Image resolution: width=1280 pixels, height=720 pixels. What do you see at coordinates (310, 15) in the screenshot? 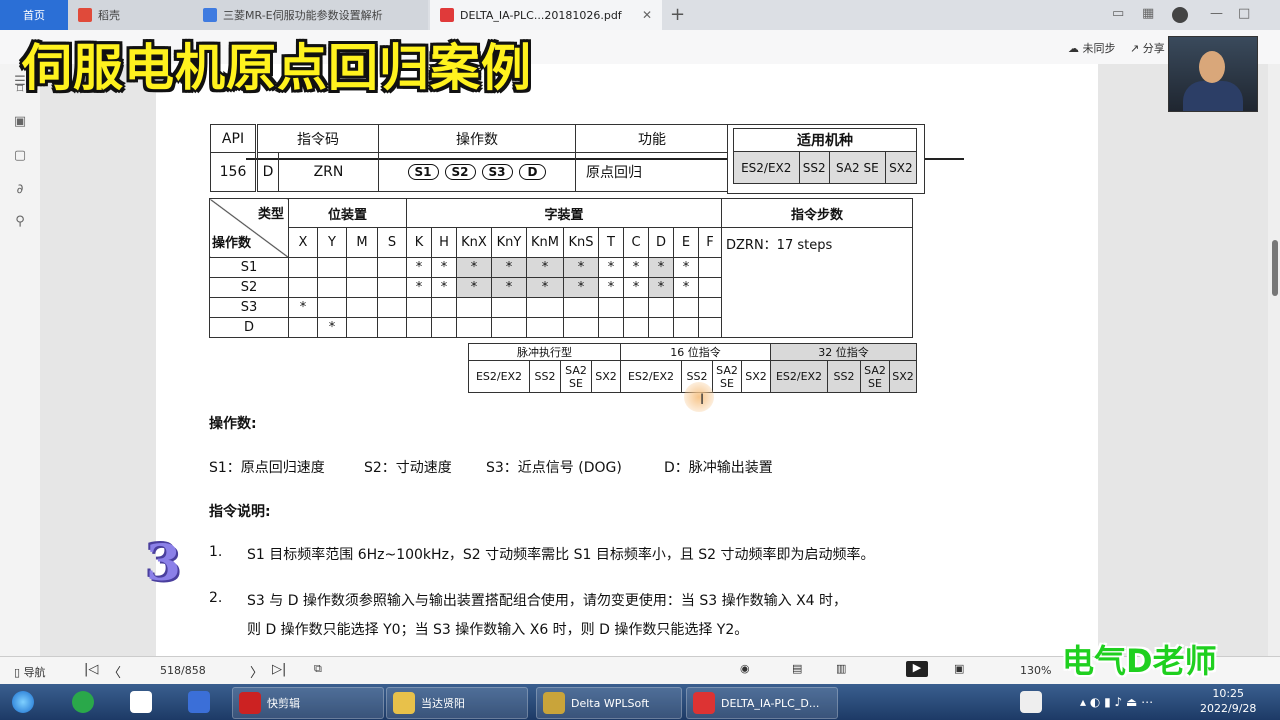
I see `tab-doc-2: 三菱MR-E伺服功能参数设置解析` at bounding box center [310, 15].